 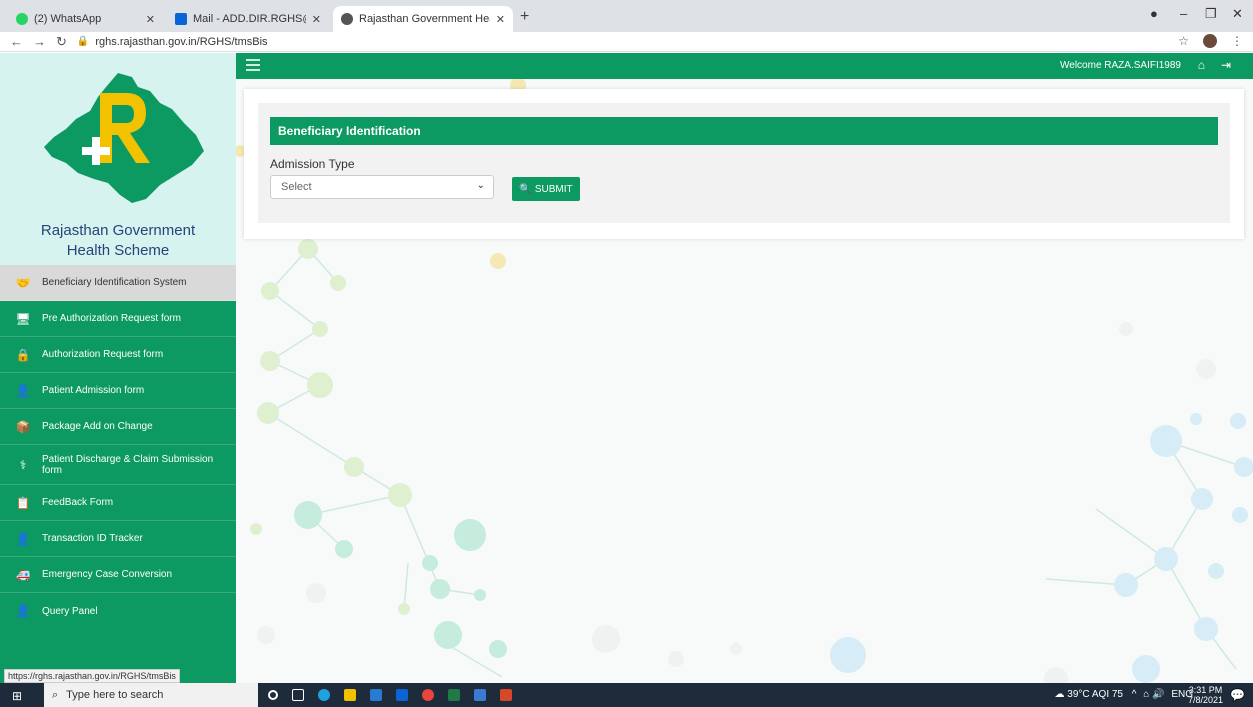 What do you see at coordinates (181, 42) in the screenshot?
I see `url-field: rghs.rajasthan.gov.in/RGHS/tmsBis` at bounding box center [181, 42].